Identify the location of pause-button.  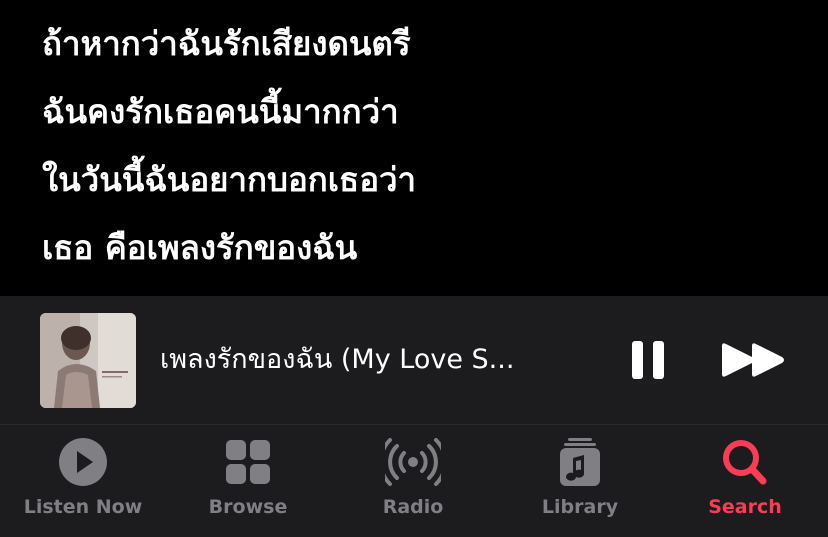
(650, 360).